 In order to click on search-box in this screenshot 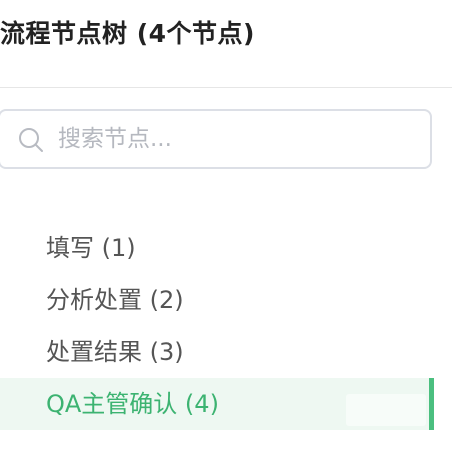, I will do `click(216, 139)`.